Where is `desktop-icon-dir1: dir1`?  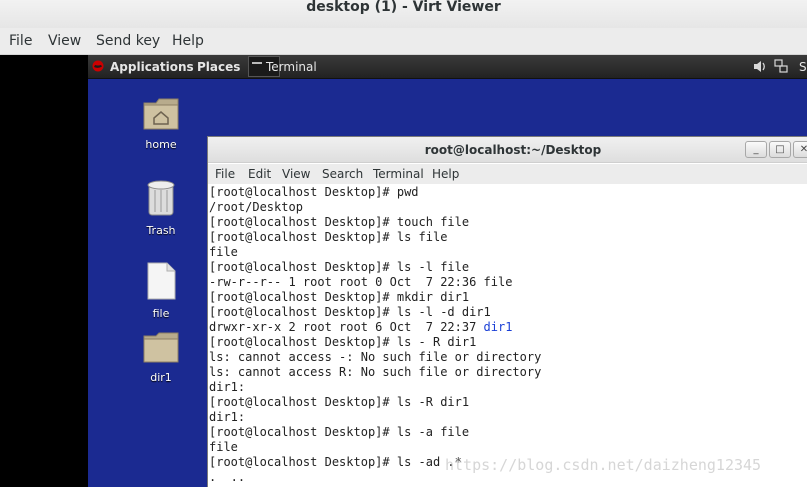
desktop-icon-dir1: dir1 is located at coordinates (161, 358).